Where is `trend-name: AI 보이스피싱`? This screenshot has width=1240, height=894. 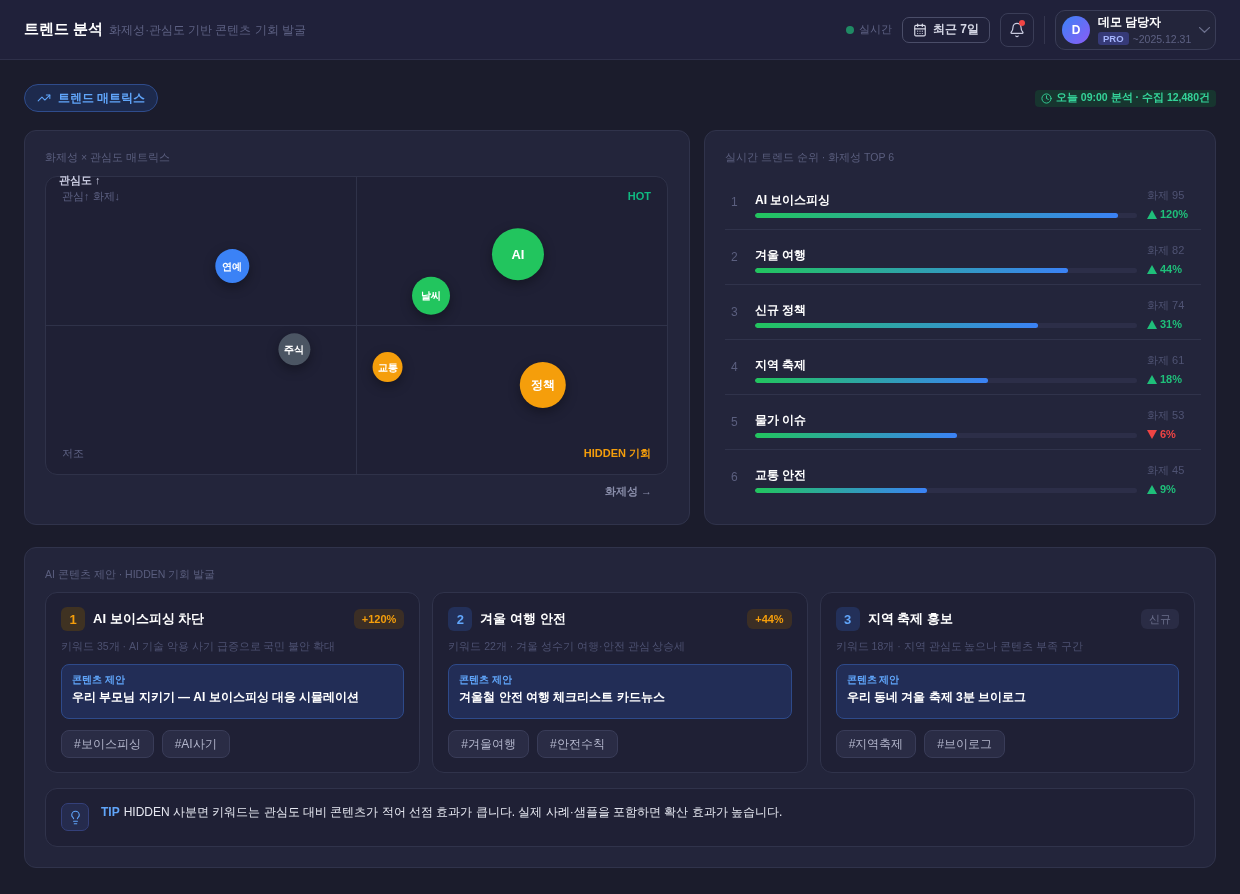 trend-name: AI 보이스피싱 is located at coordinates (793, 200).